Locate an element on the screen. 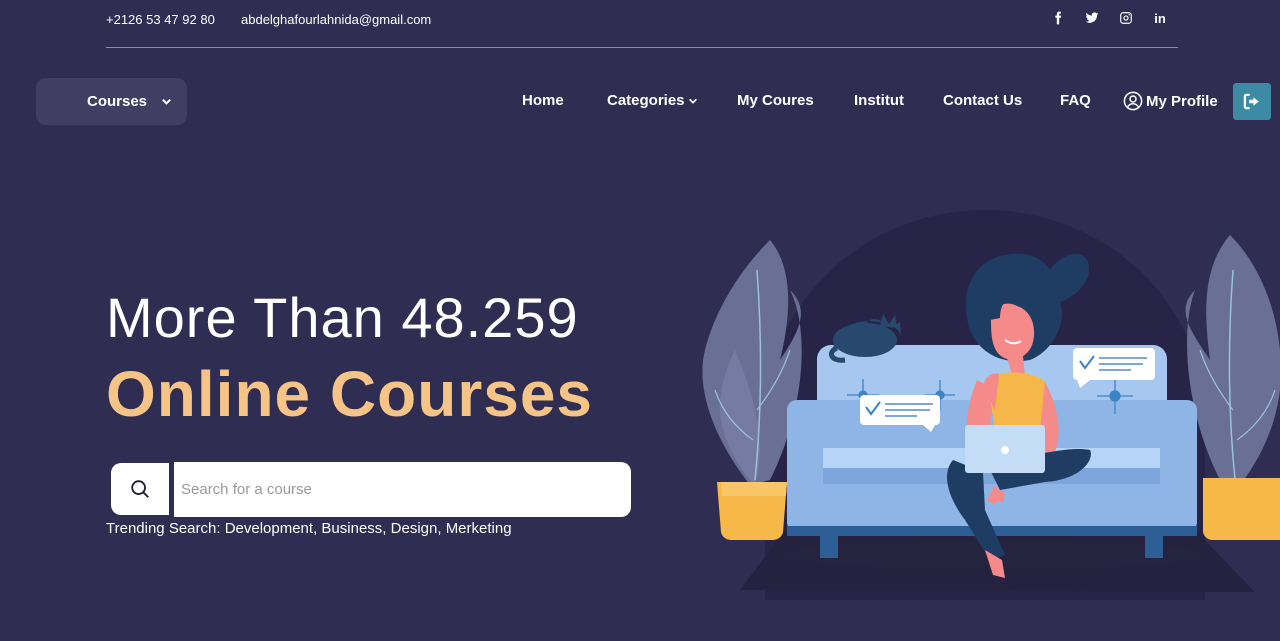  social-links: in is located at coordinates (1109, 18).